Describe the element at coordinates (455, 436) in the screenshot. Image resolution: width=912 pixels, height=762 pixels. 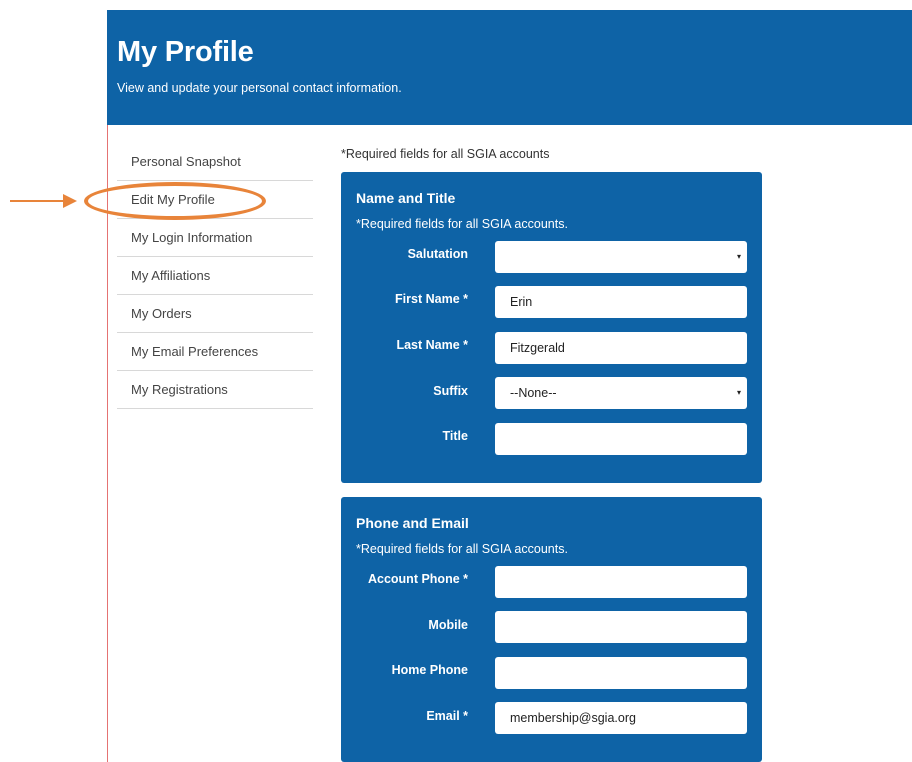
I see `title-label: Title` at that location.